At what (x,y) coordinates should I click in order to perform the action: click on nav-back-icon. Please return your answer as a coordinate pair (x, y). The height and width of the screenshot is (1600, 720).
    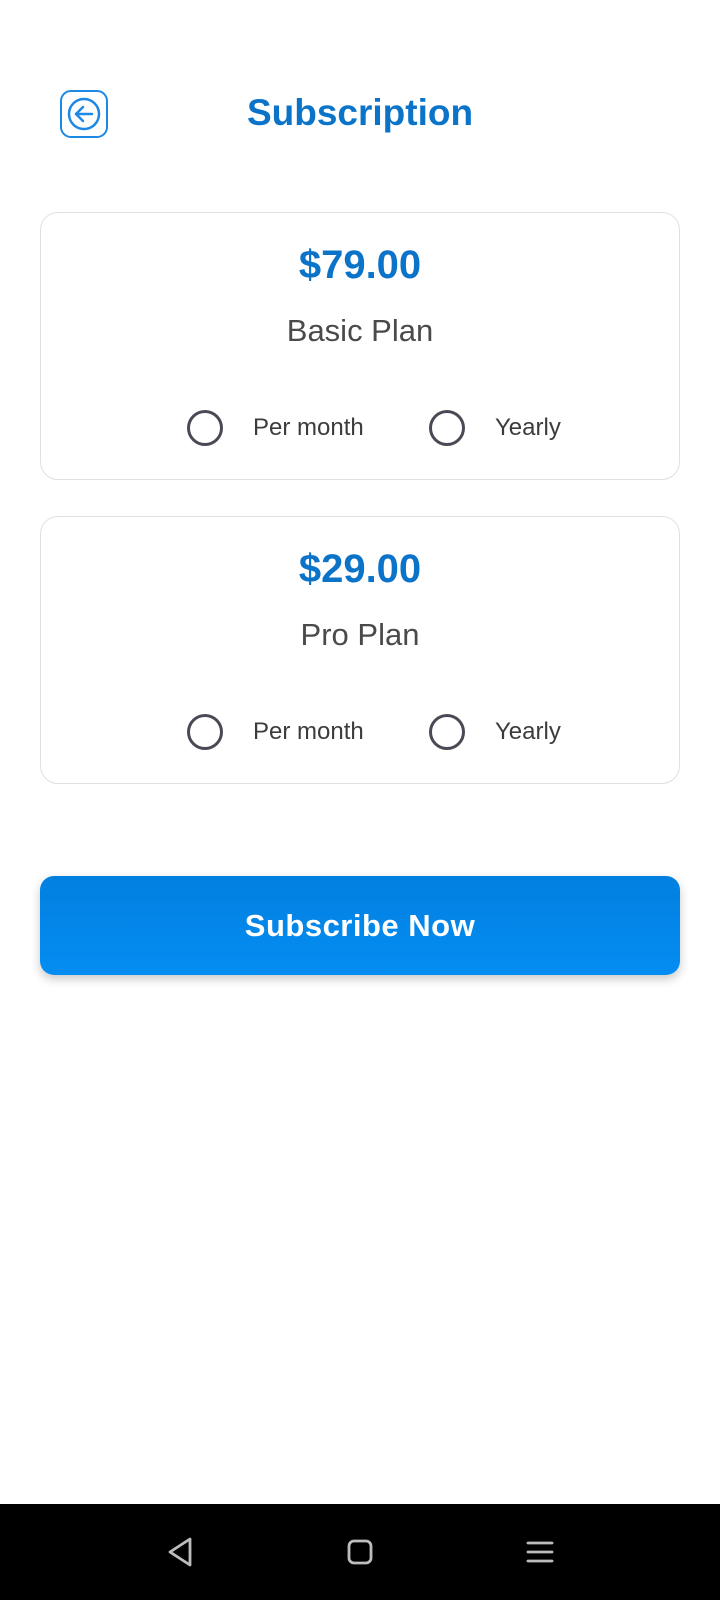
    Looking at the image, I should click on (180, 1552).